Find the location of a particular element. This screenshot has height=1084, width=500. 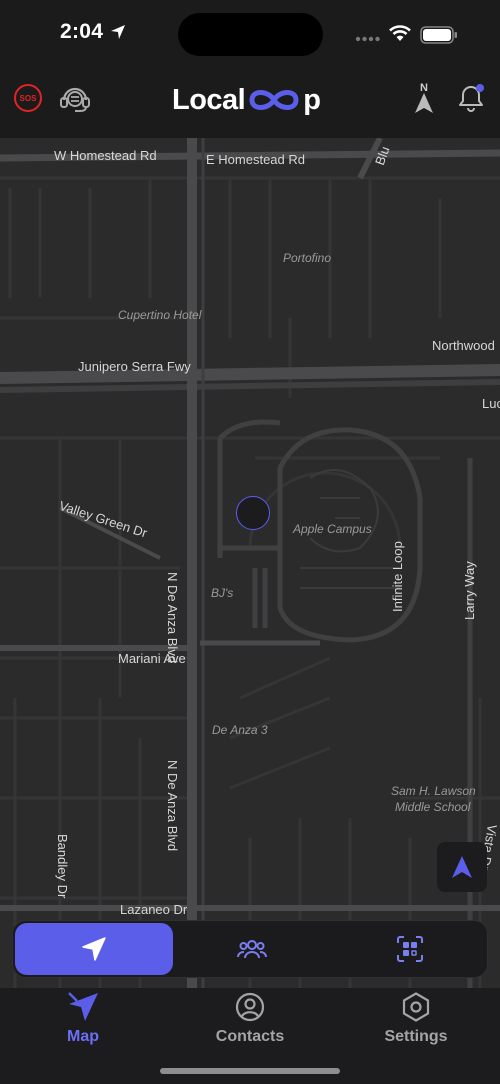

street-label: Luc is located at coordinates (491, 403).